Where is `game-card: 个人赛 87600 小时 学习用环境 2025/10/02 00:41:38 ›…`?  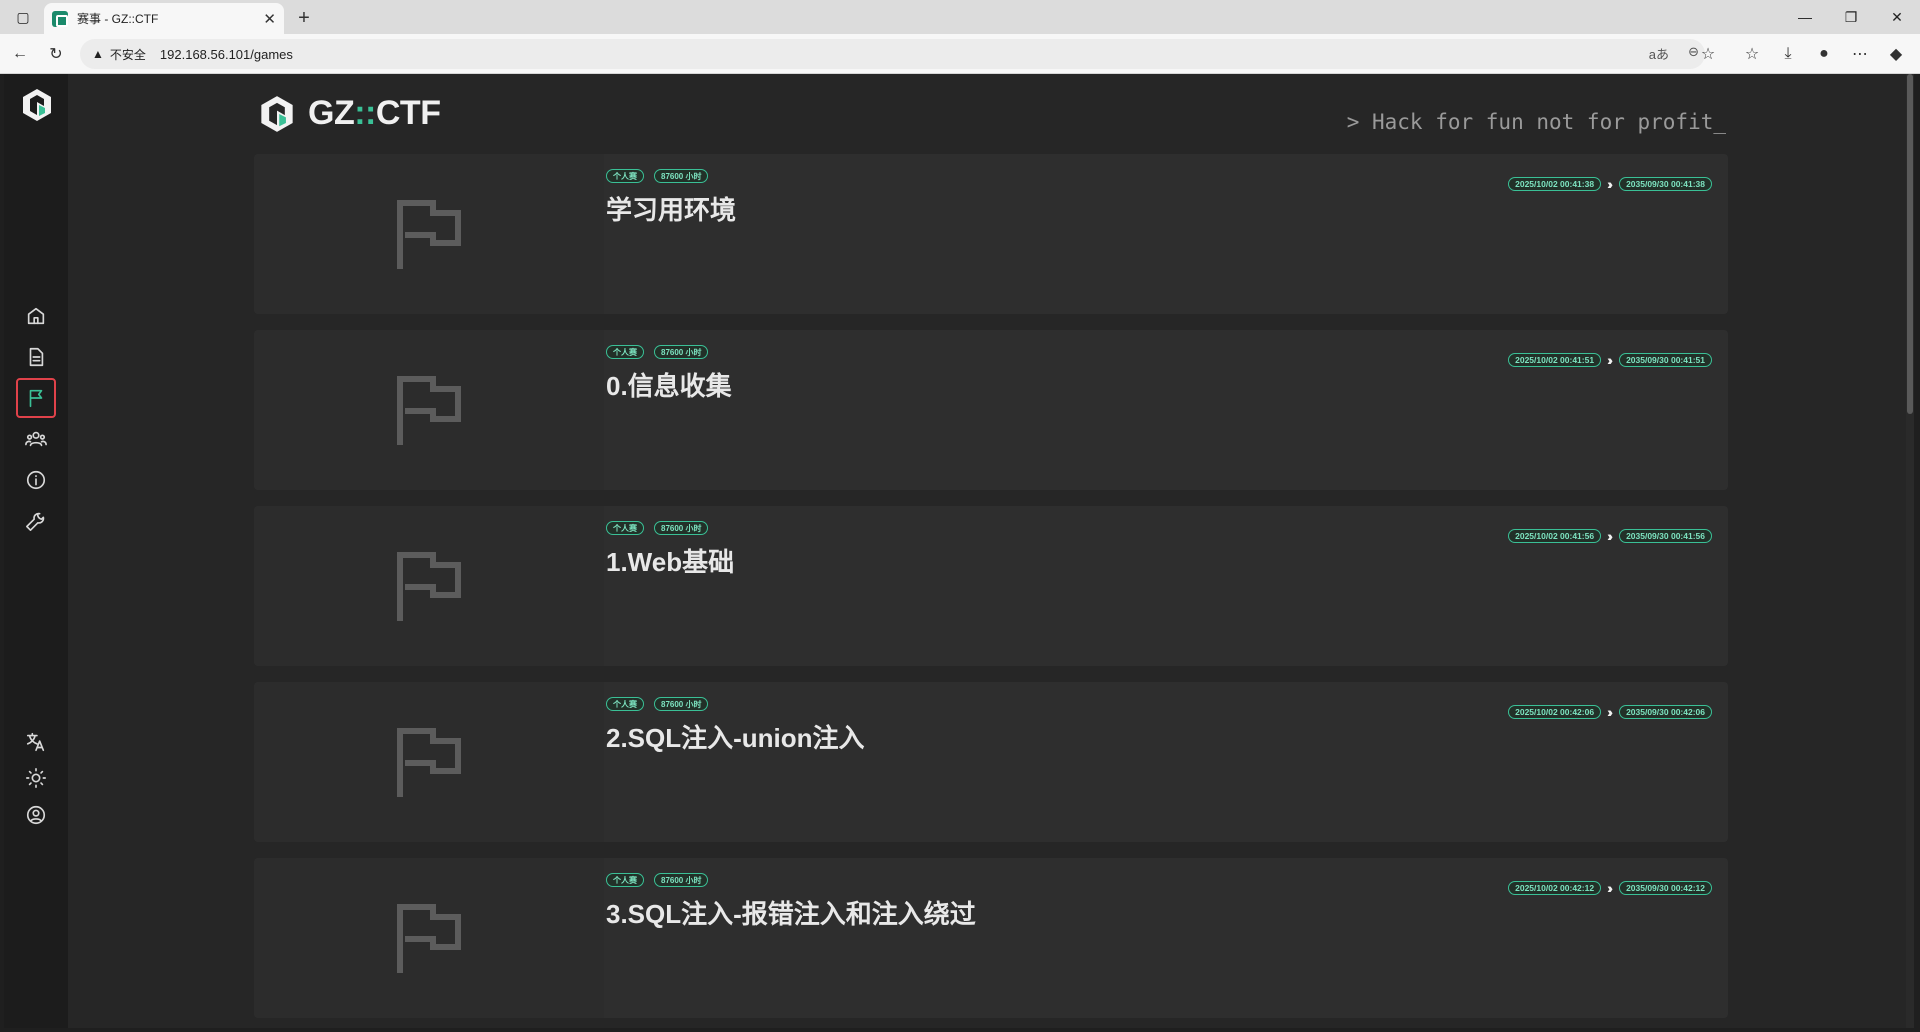
game-card: 个人赛 87600 小时 学习用环境 2025/10/02 00:41:38 ›… is located at coordinates (991, 234).